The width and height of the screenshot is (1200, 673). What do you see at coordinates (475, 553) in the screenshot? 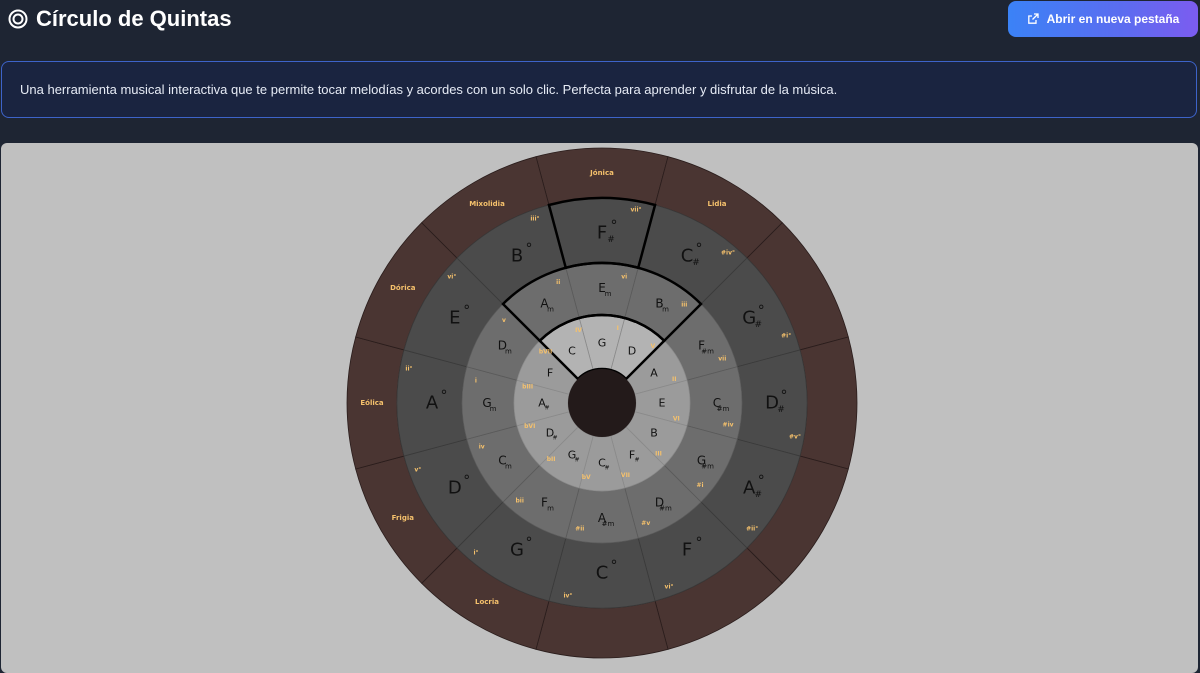
I see `diminished-degree: i°` at bounding box center [475, 553].